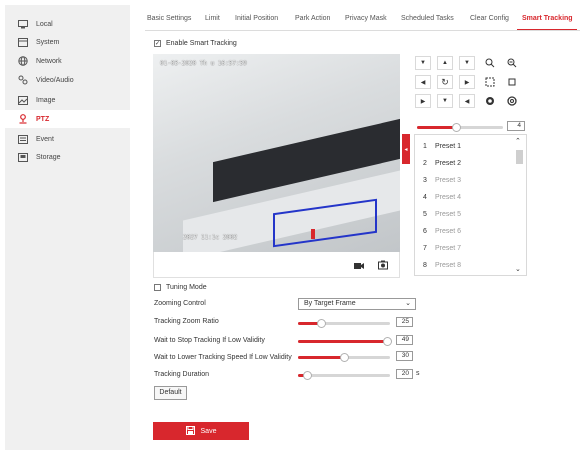 The image size is (587, 450). What do you see at coordinates (425, 197) in the screenshot?
I see `preset-number: 4` at bounding box center [425, 197].